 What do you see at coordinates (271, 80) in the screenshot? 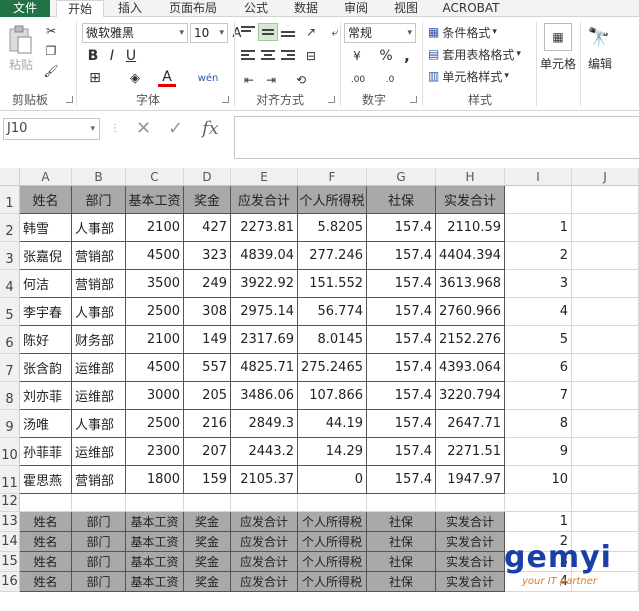
I see `increase-indent-icon: ⇥` at bounding box center [271, 80].